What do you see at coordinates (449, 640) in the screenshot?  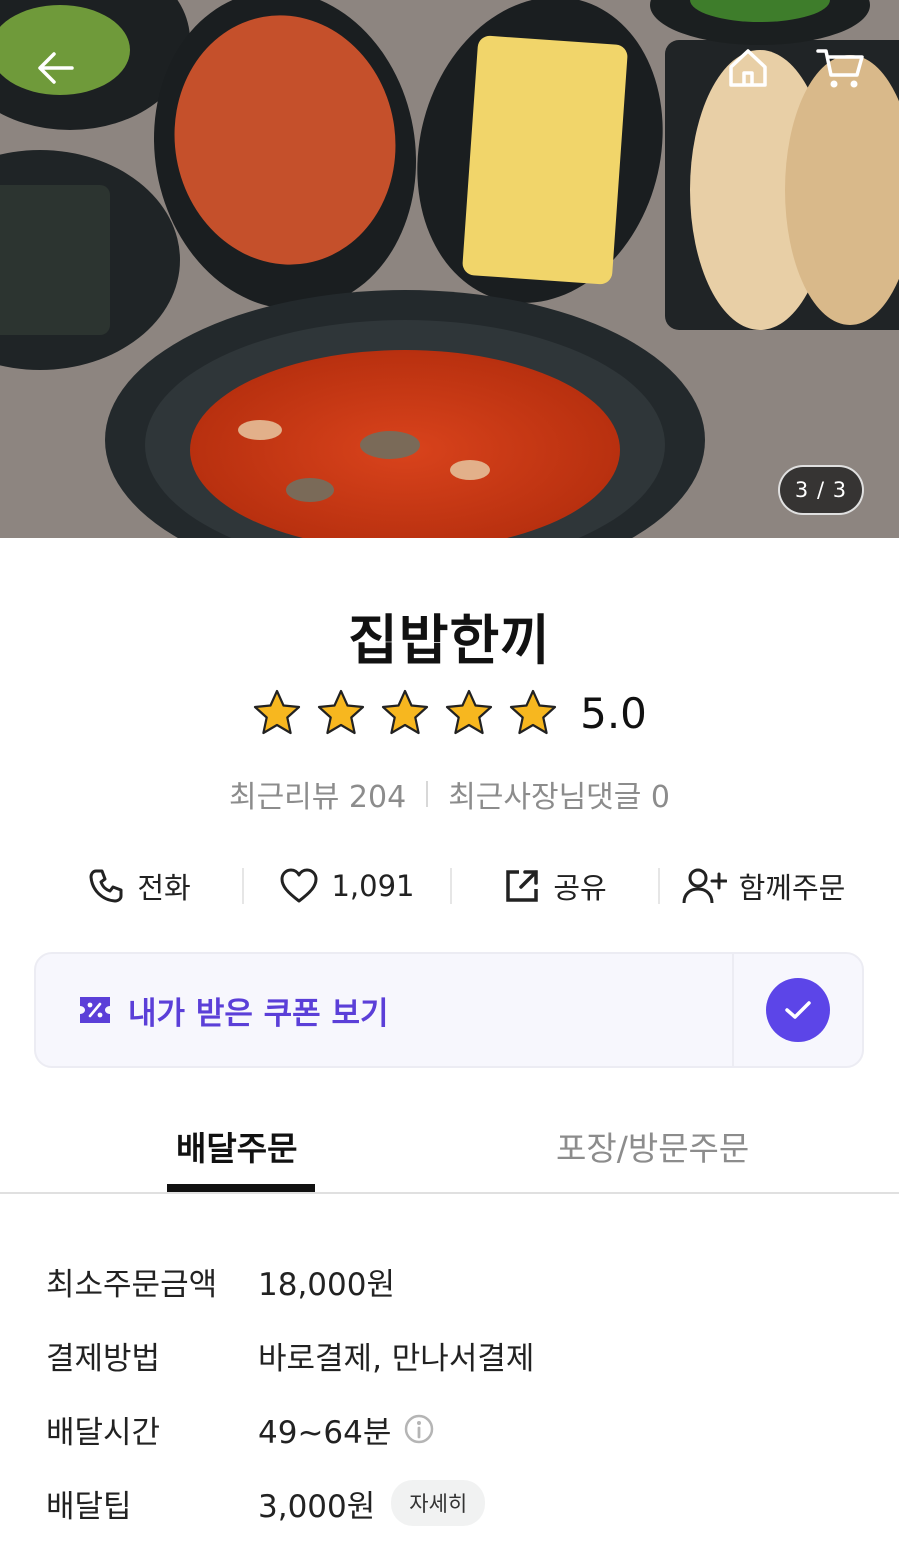 I see `store-name: 집밥한끼` at bounding box center [449, 640].